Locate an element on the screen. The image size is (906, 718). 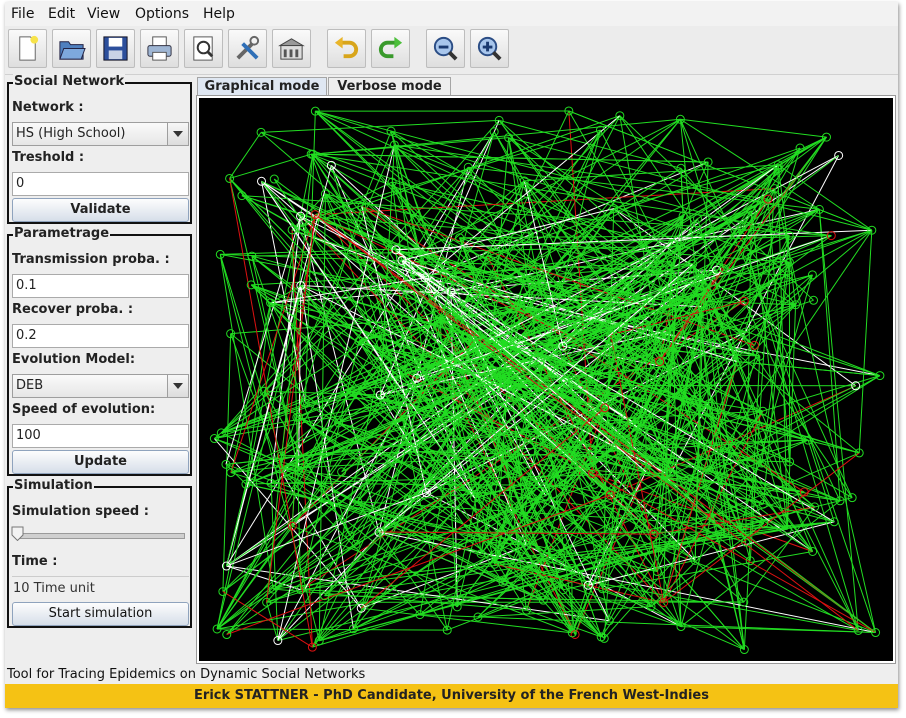
open-button is located at coordinates (71, 48).